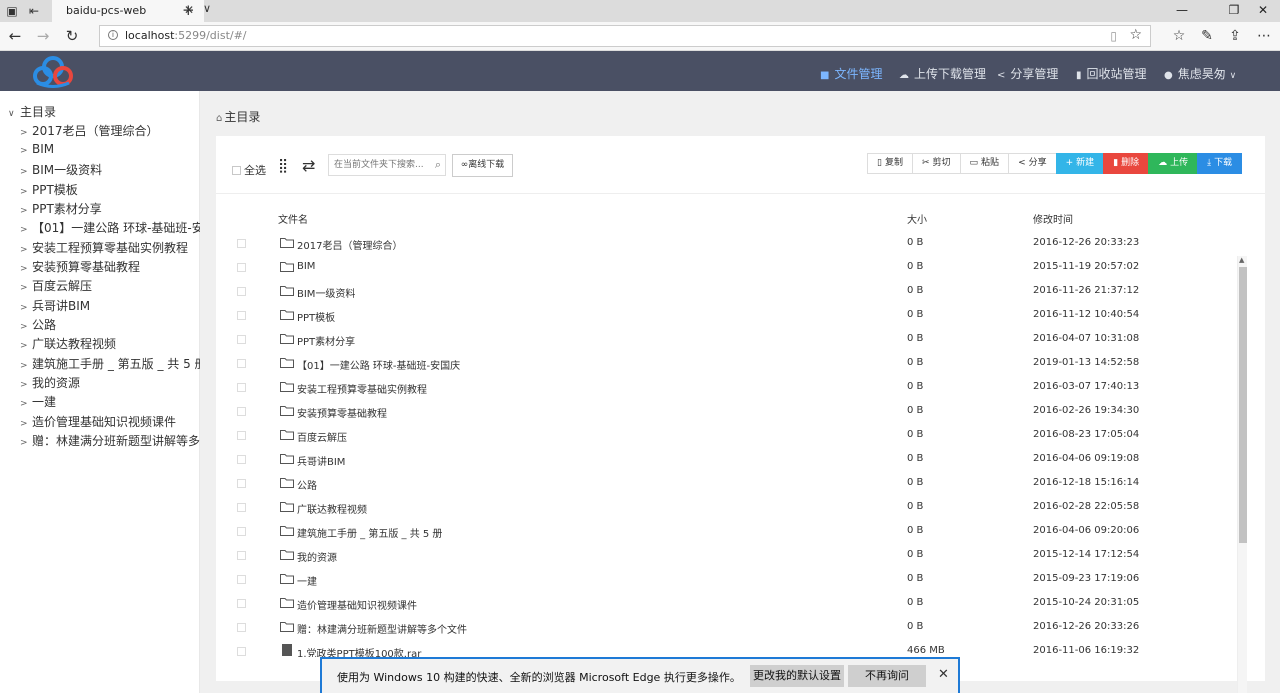  Describe the element at coordinates (1241, 260) in the screenshot. I see `scroll-up-icon: ▲` at that location.